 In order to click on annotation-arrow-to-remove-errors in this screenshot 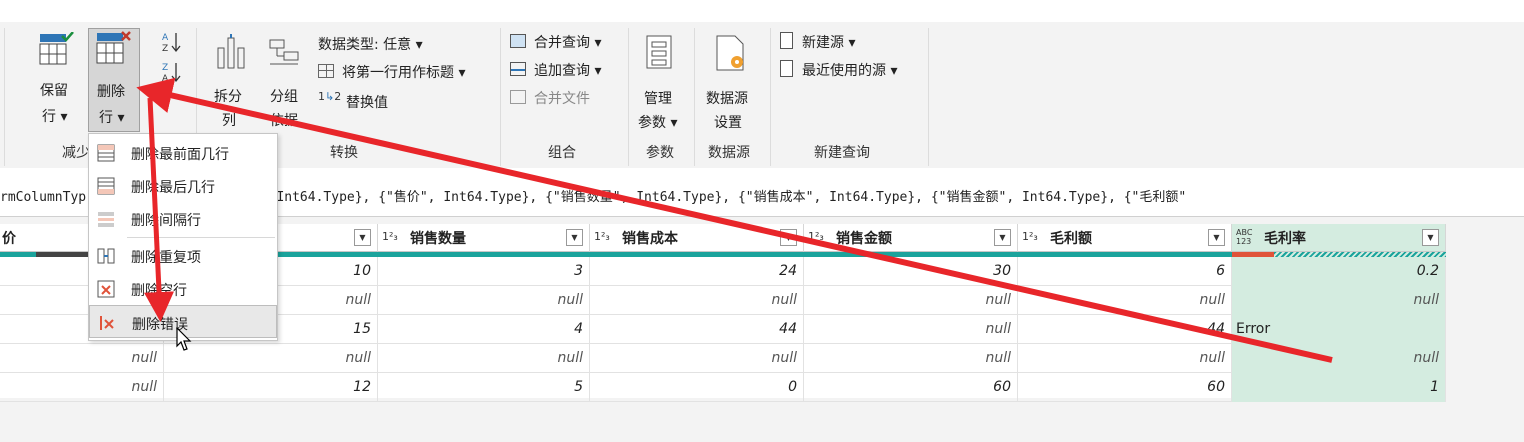, I will do `click(159, 209)`.